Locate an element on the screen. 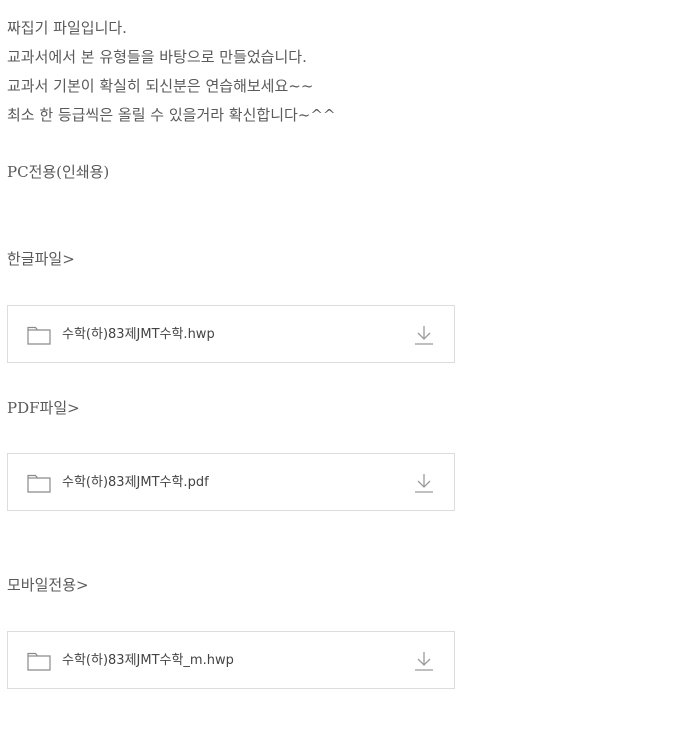 The height and width of the screenshot is (740, 695). file-attachment-mobile-hwp: 수학(하)83제JMT수학_m.hwp is located at coordinates (231, 660).